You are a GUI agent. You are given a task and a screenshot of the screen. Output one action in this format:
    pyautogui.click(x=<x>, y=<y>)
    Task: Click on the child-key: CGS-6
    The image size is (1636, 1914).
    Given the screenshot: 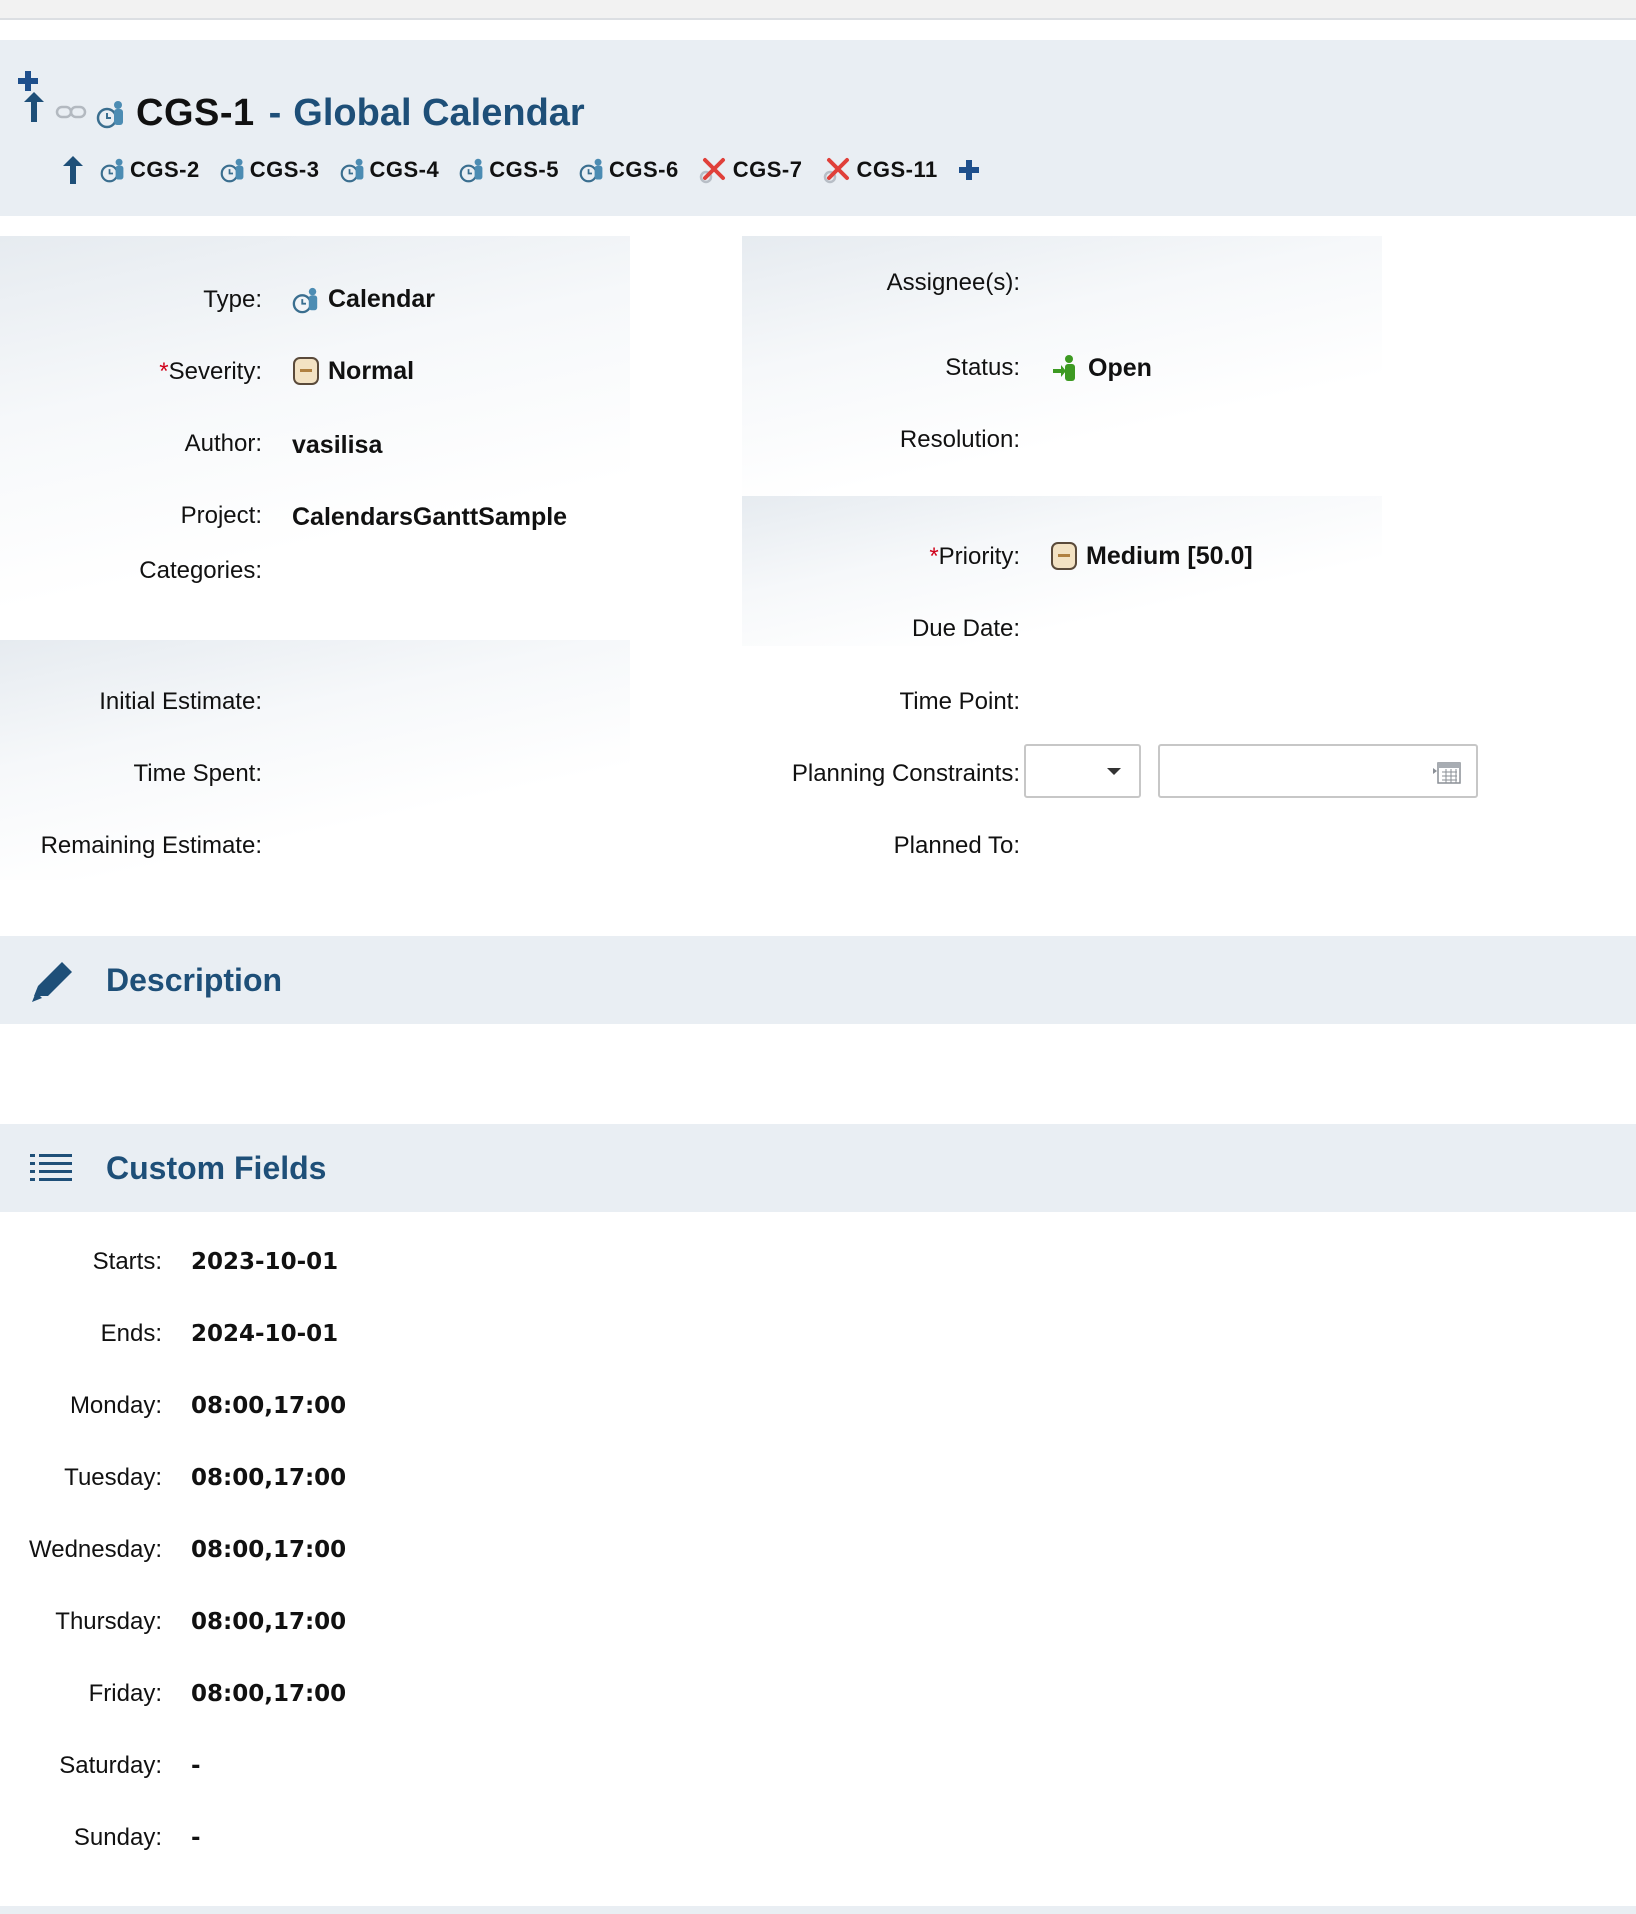 What is the action you would take?
    pyautogui.click(x=644, y=170)
    